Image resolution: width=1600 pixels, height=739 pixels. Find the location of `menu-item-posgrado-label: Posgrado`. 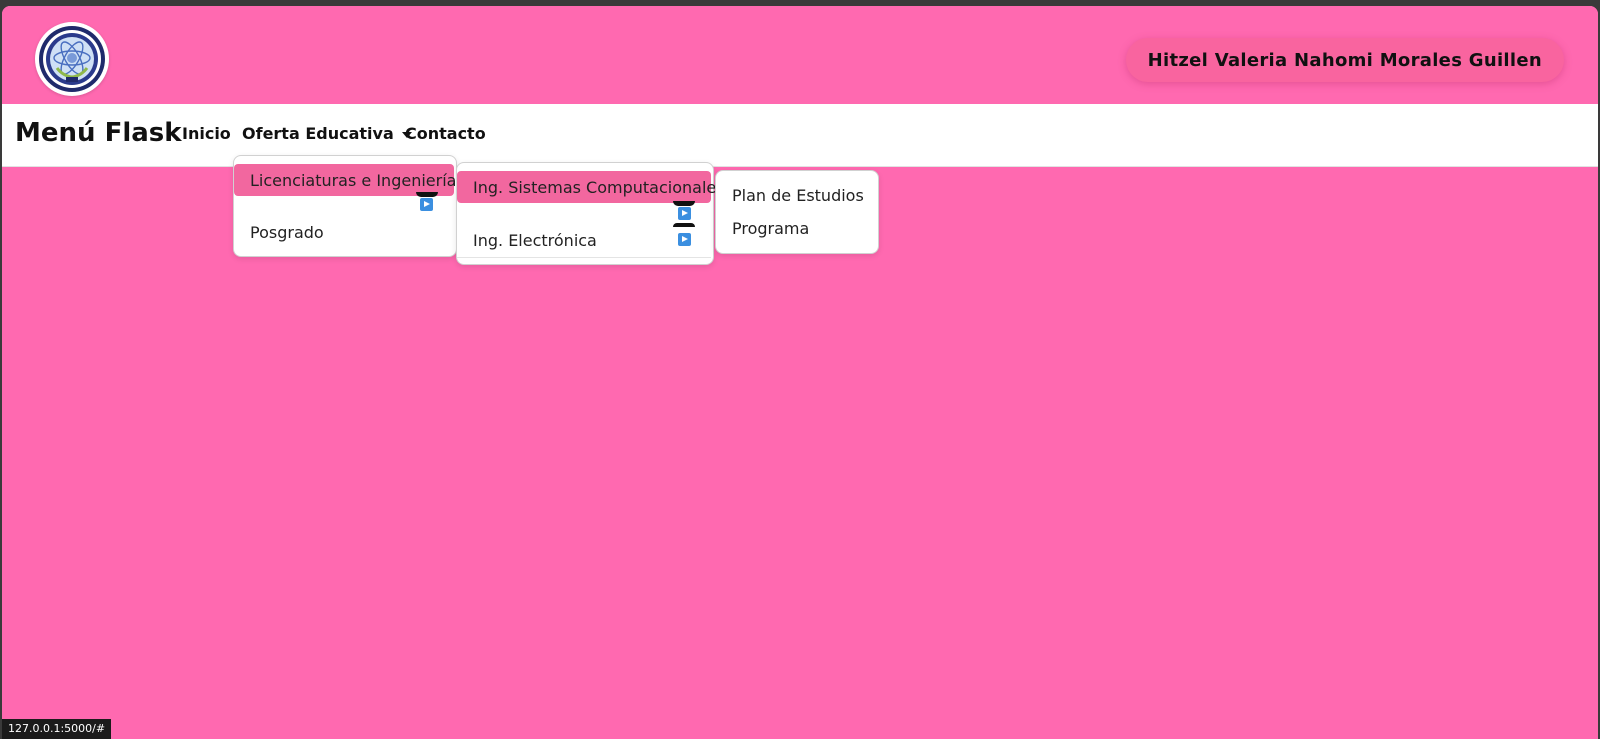

menu-item-posgrado-label: Posgrado is located at coordinates (287, 232).